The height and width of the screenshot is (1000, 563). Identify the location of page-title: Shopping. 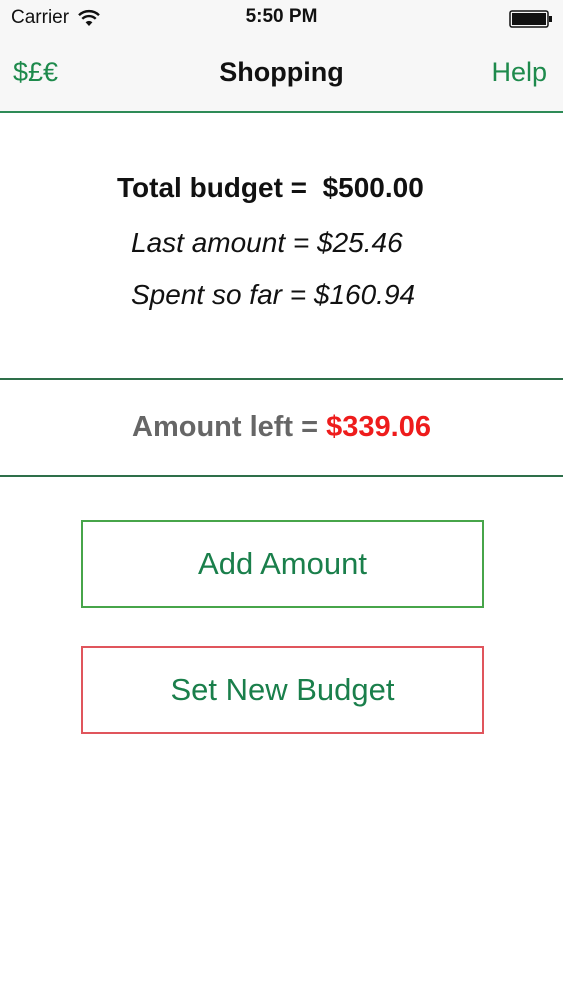
(281, 72).